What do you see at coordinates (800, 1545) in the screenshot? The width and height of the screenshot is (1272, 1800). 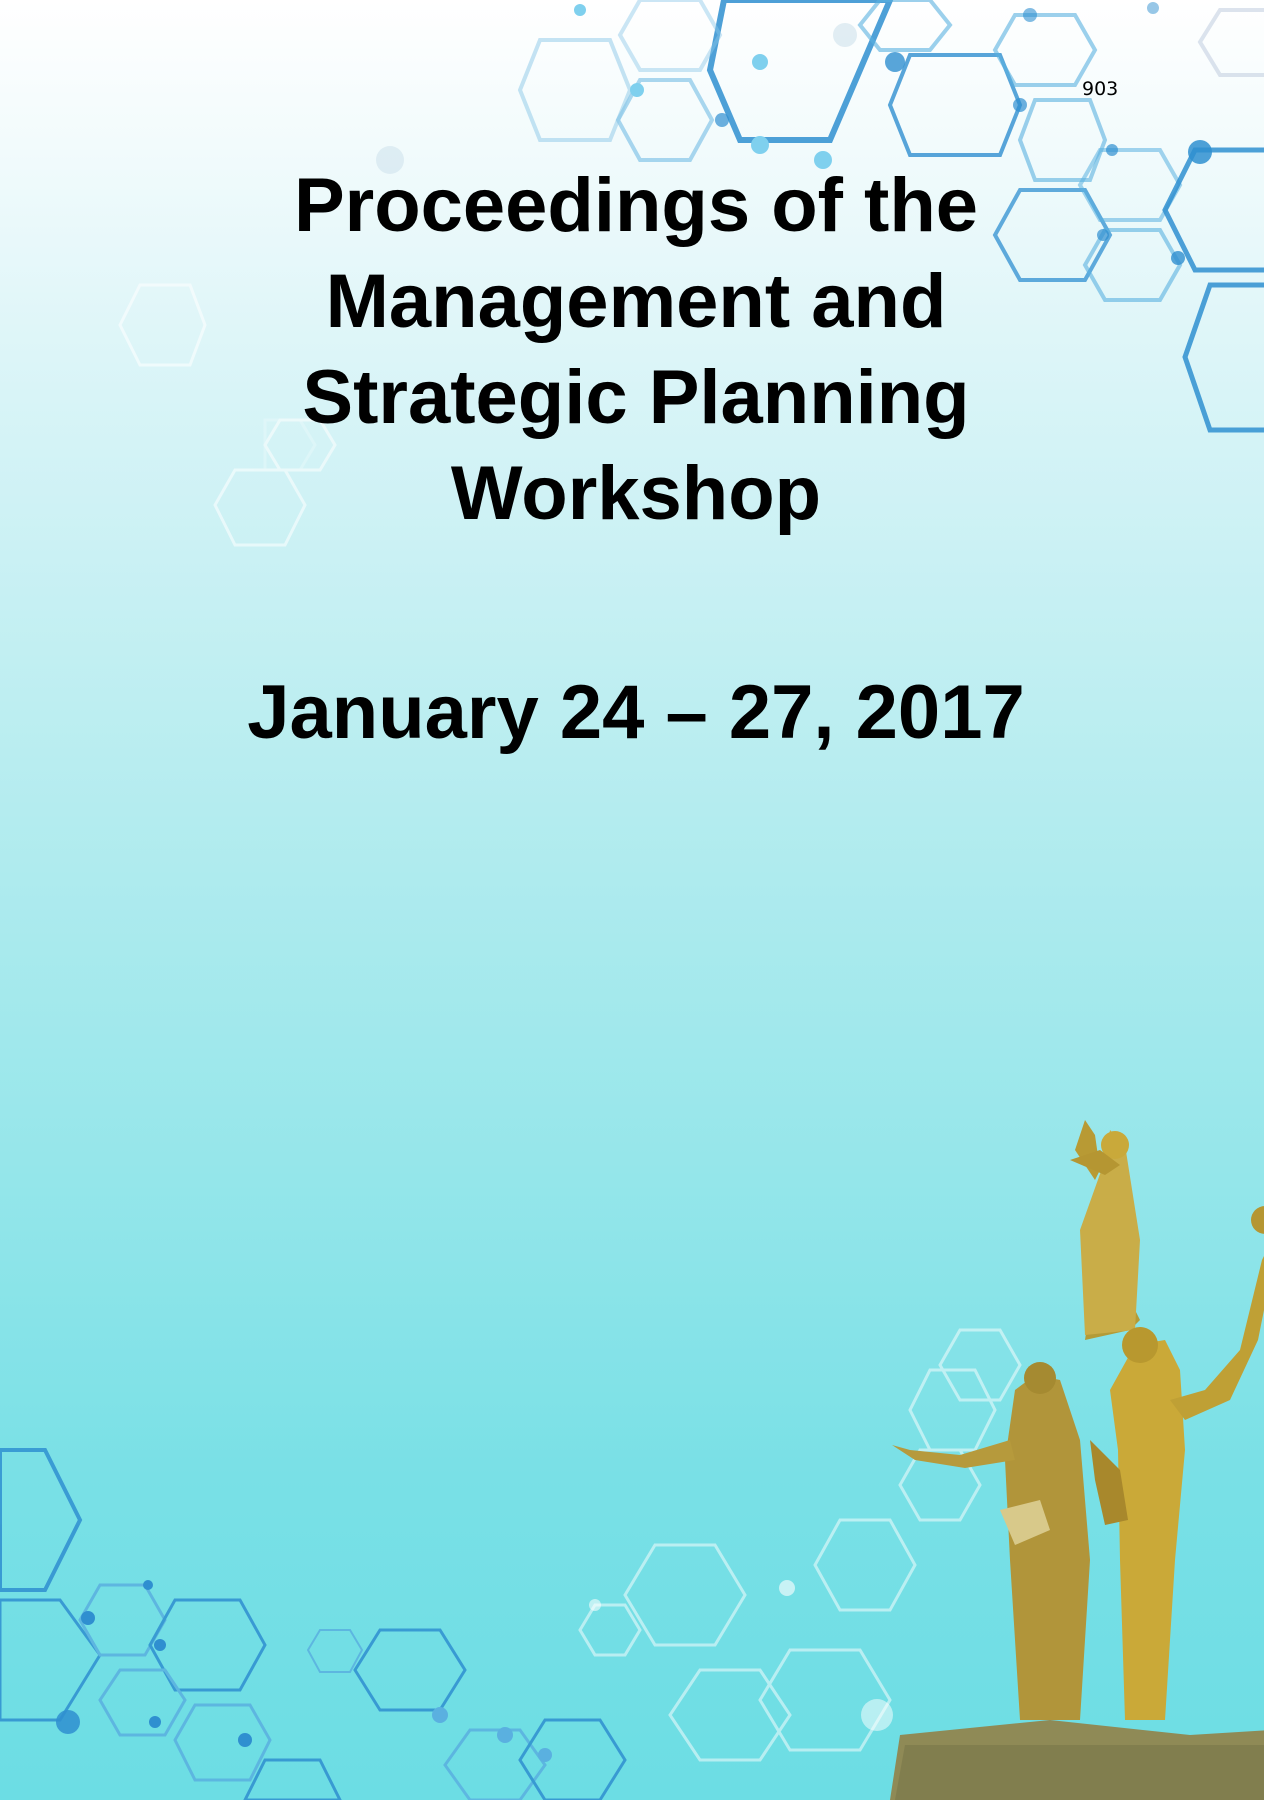 I see `bottom-faint-hexagons` at bounding box center [800, 1545].